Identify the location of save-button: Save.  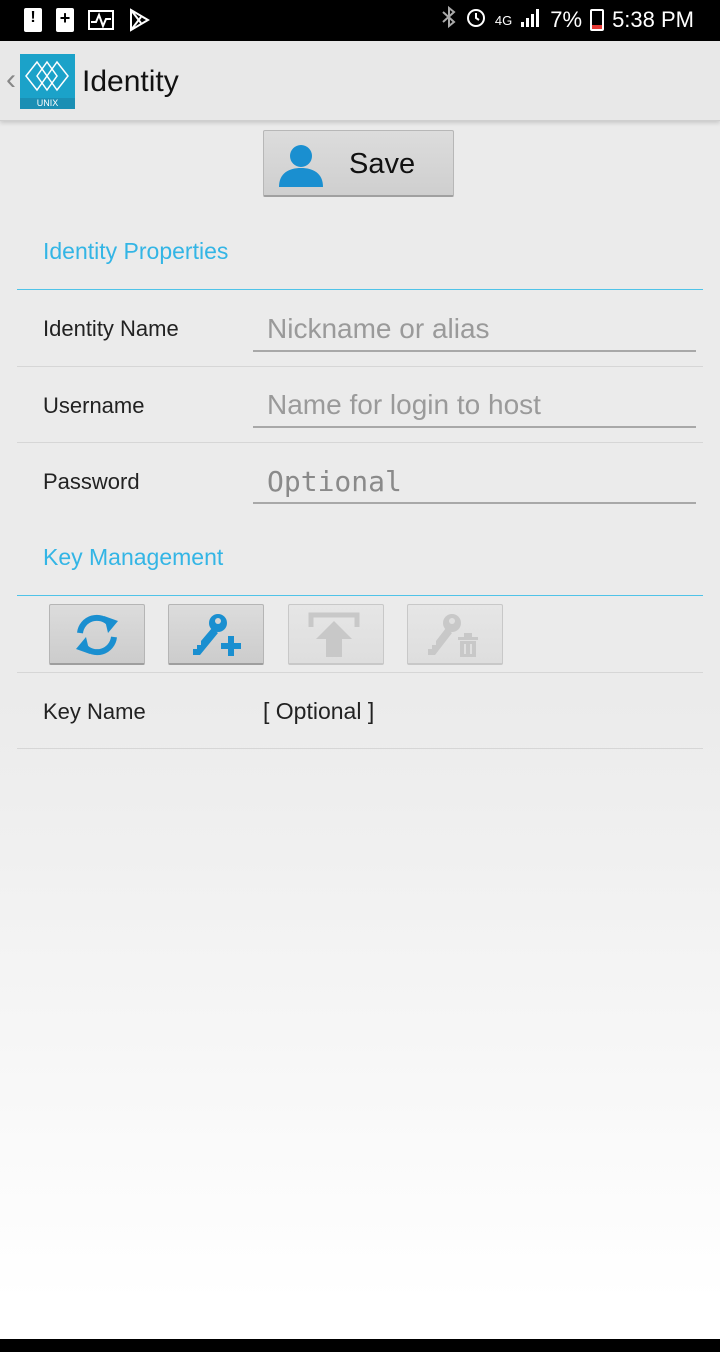
(358, 163).